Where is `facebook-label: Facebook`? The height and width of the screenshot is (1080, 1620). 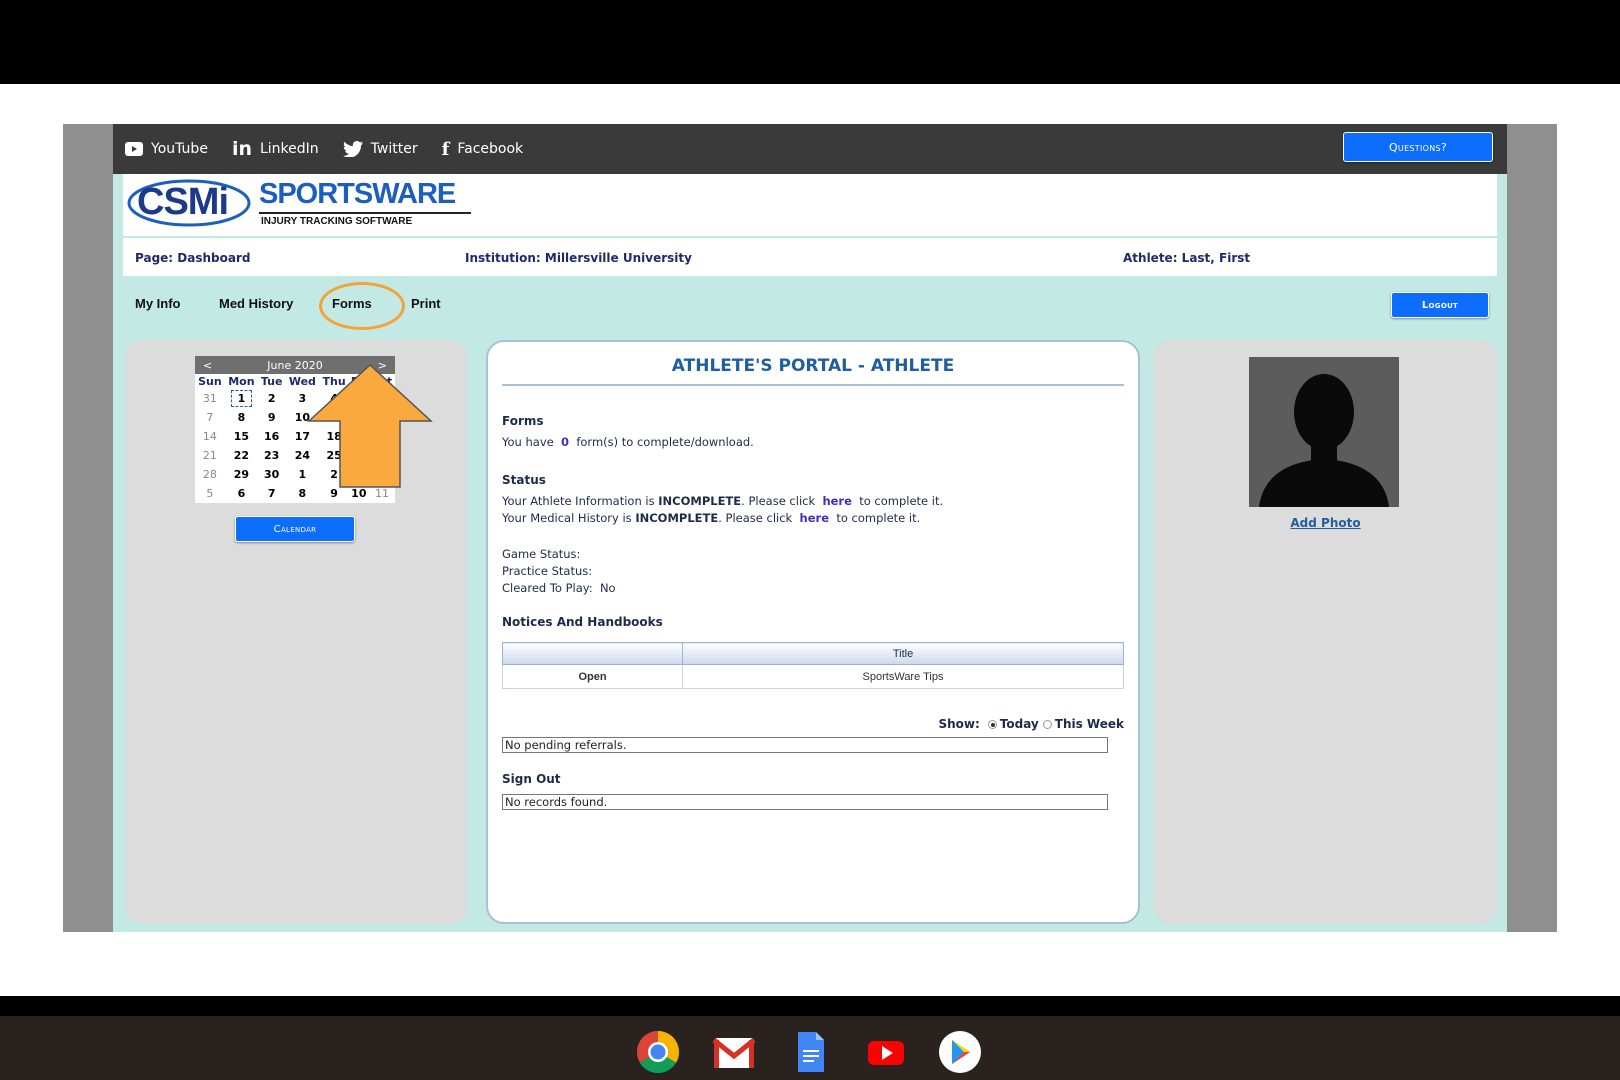 facebook-label: Facebook is located at coordinates (490, 149).